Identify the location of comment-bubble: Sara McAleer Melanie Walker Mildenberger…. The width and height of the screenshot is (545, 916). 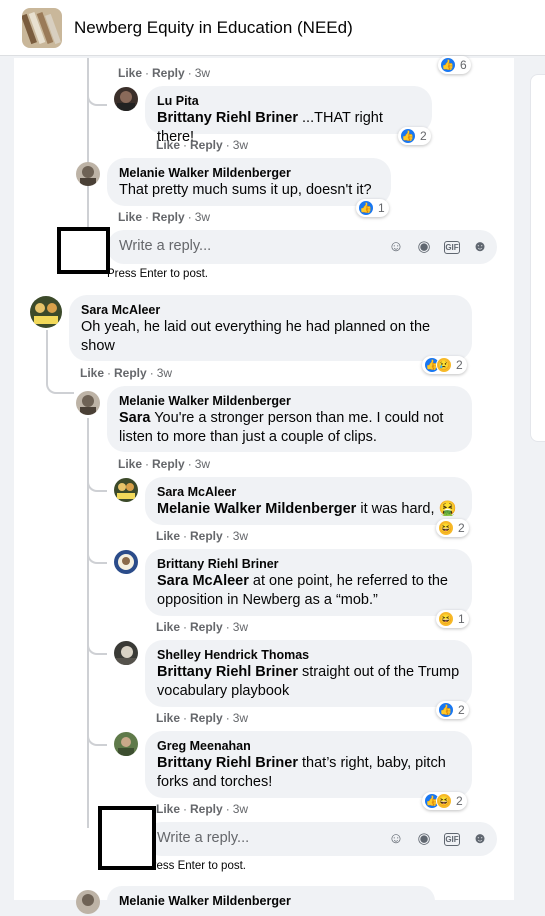
(308, 501).